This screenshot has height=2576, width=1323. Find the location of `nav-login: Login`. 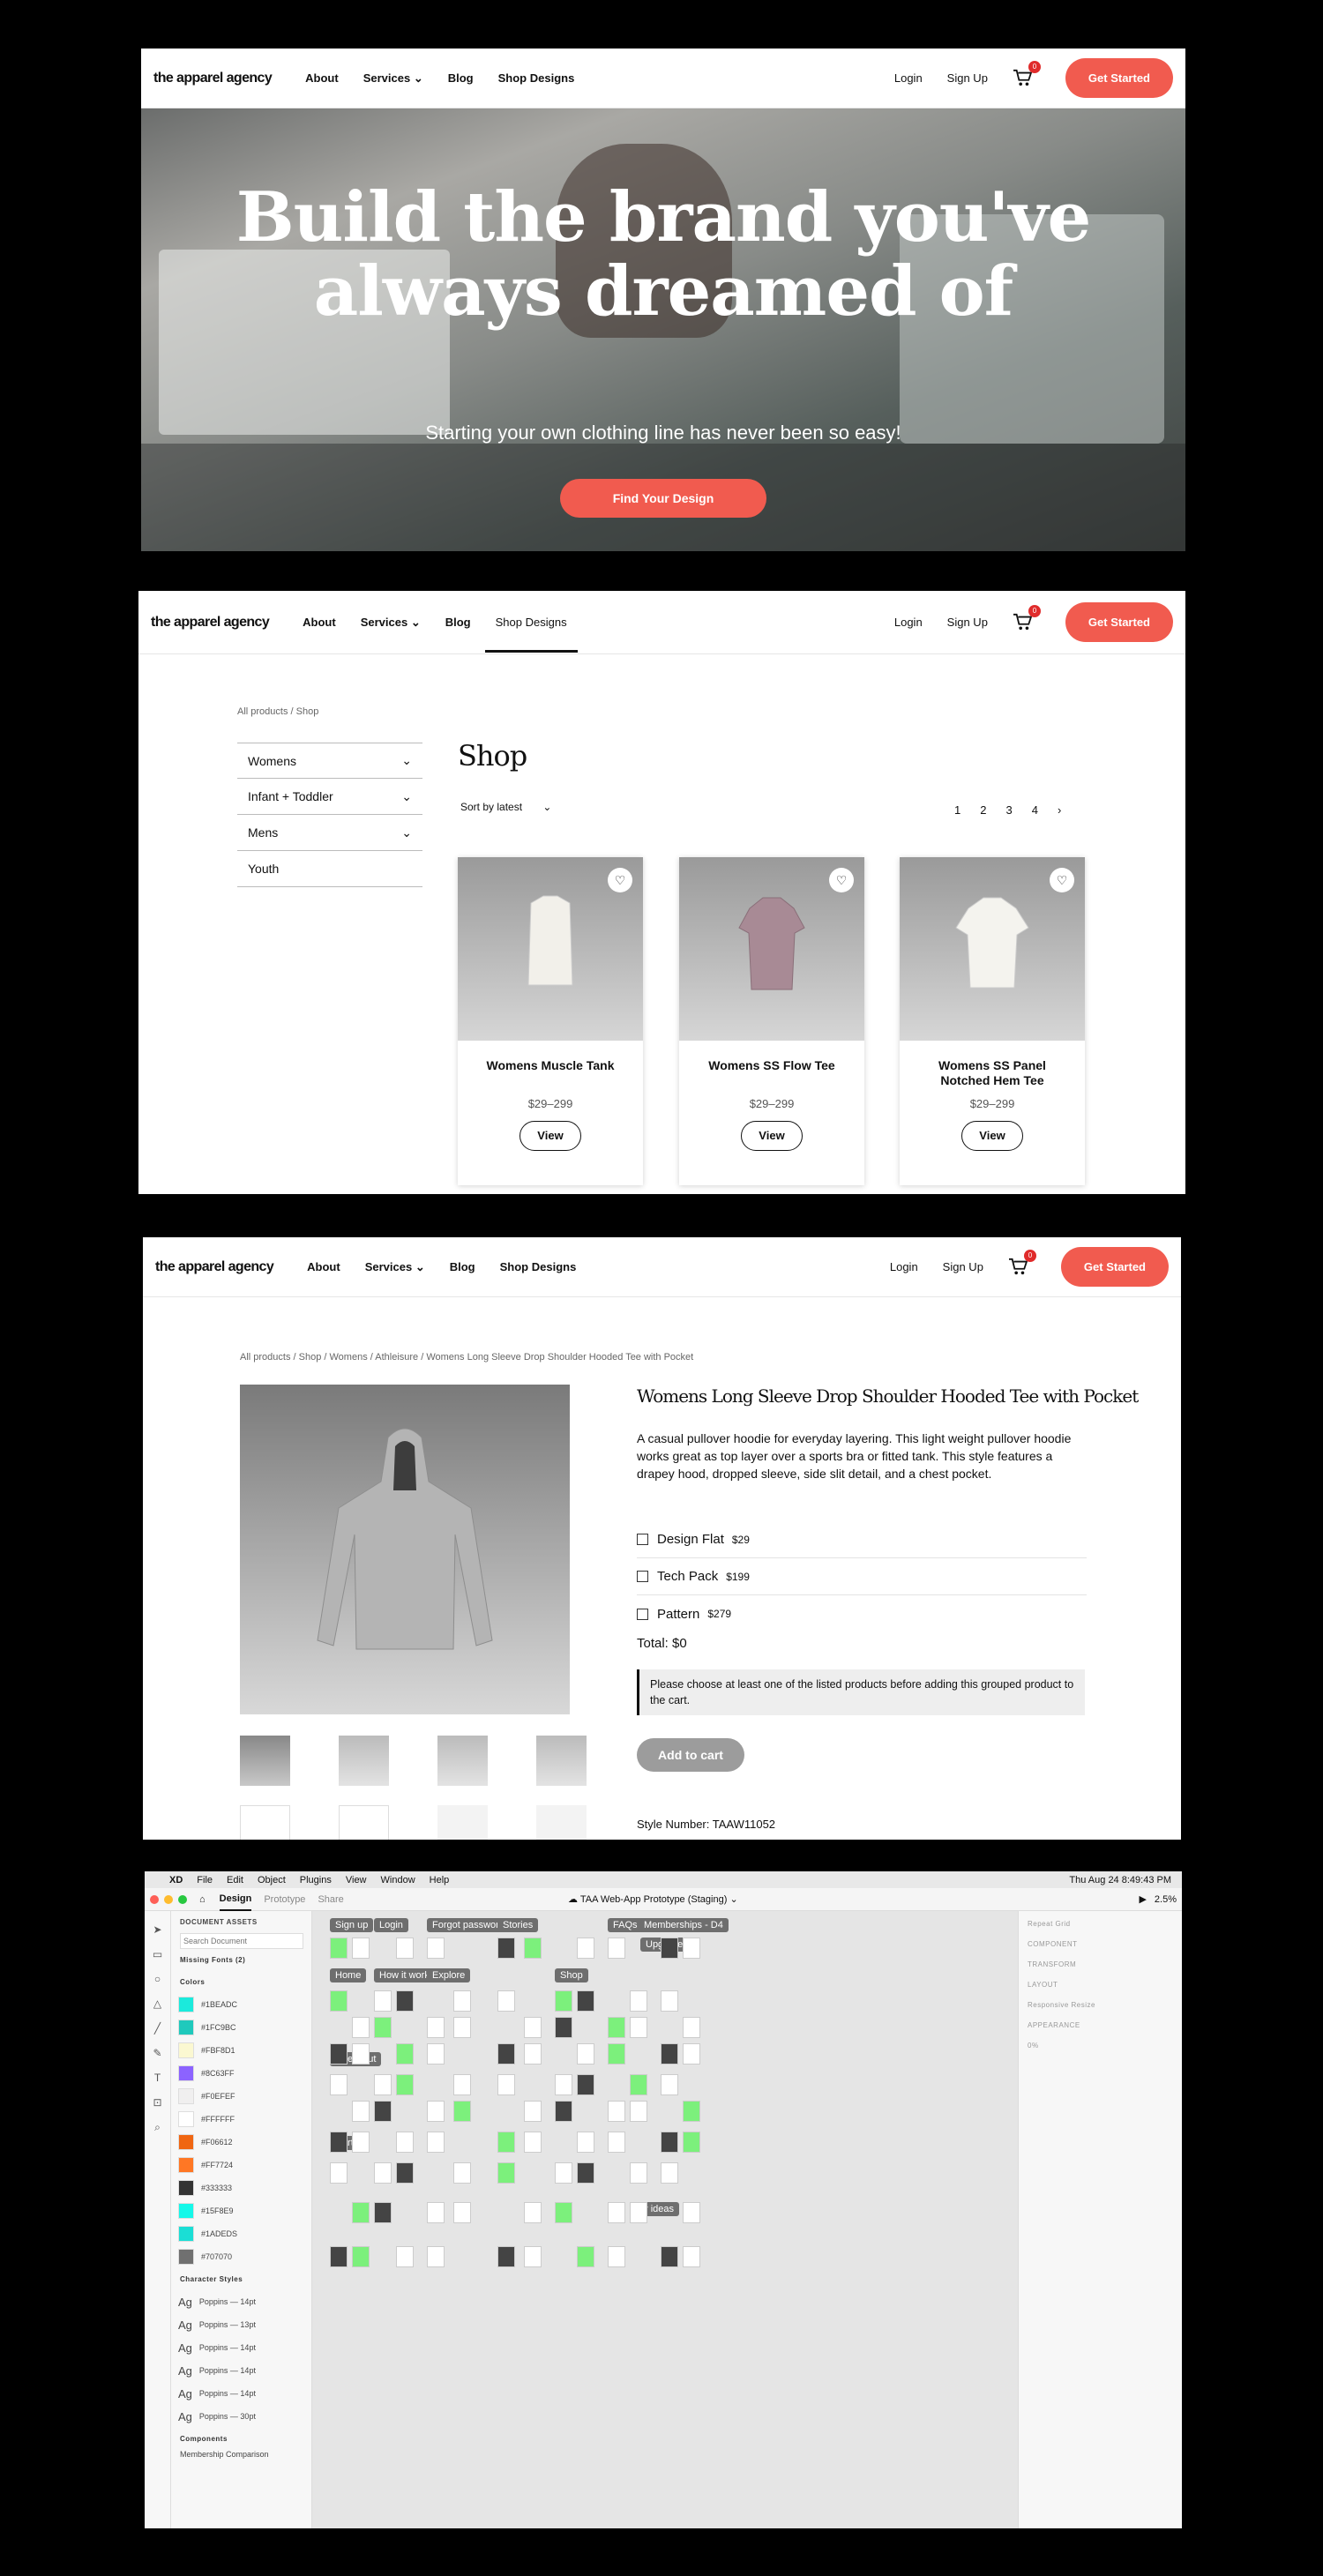

nav-login: Login is located at coordinates (904, 1266).